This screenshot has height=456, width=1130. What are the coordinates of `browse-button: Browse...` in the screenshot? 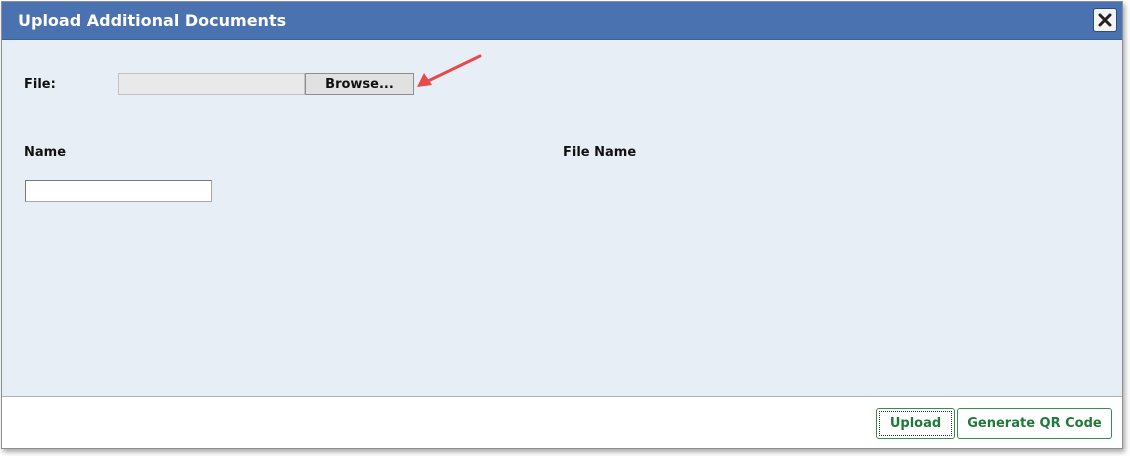 It's located at (359, 84).